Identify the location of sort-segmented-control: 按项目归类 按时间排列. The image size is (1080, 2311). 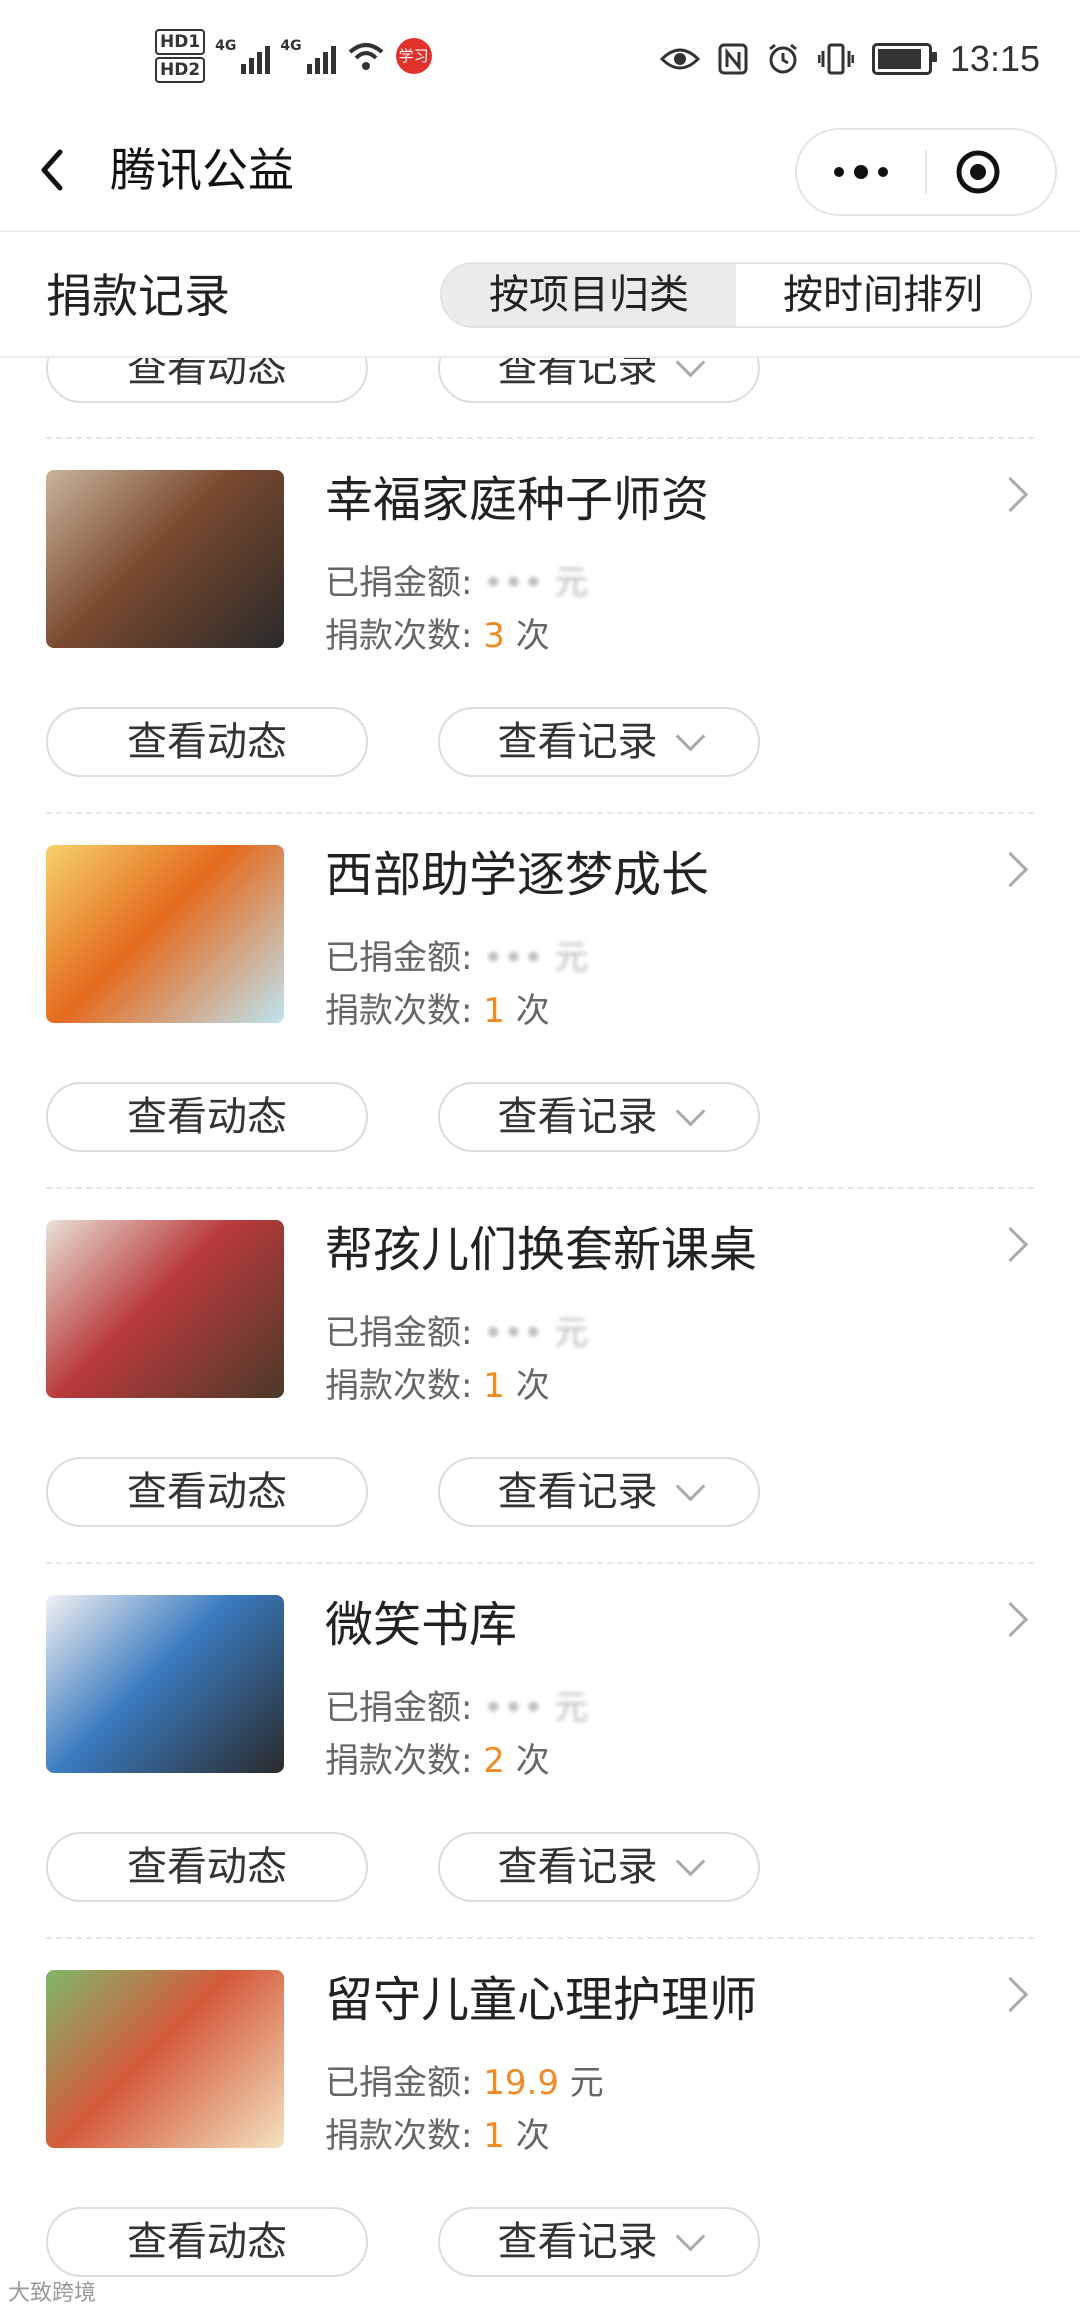
(736, 295).